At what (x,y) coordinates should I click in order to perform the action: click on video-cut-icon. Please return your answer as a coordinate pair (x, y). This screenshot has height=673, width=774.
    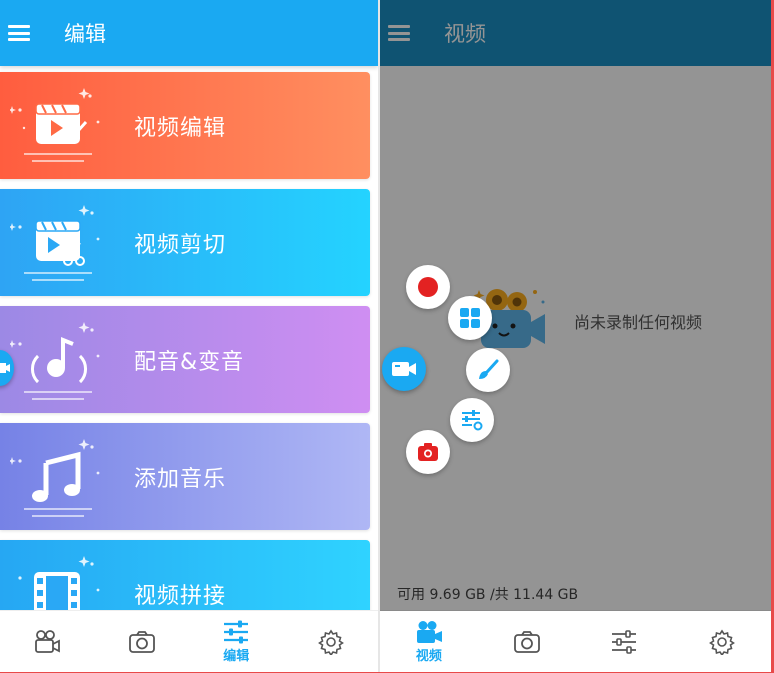
    Looking at the image, I should click on (55, 243).